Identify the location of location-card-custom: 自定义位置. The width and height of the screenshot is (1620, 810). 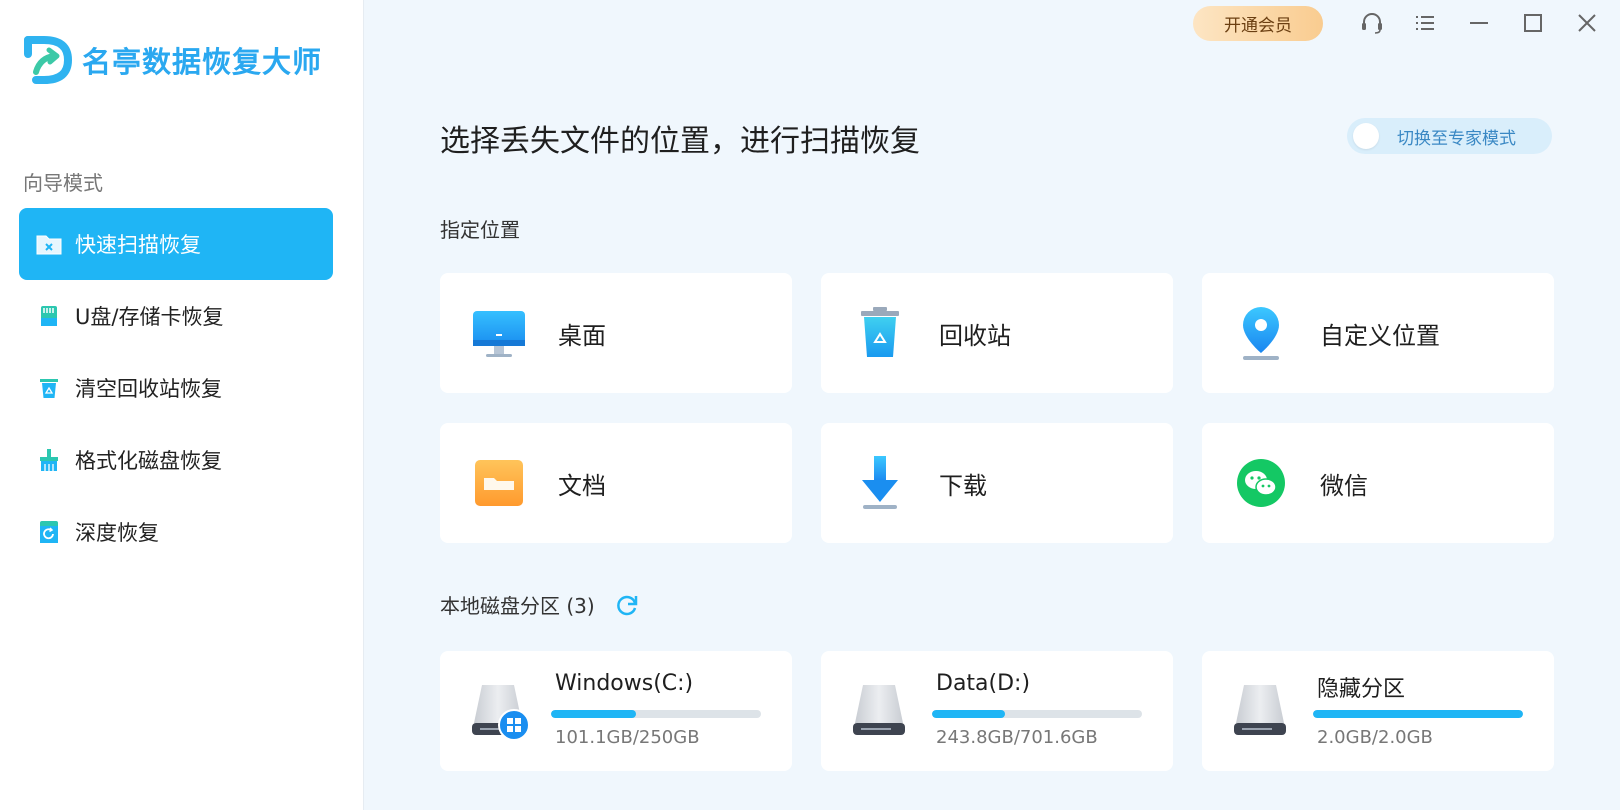
(1378, 333).